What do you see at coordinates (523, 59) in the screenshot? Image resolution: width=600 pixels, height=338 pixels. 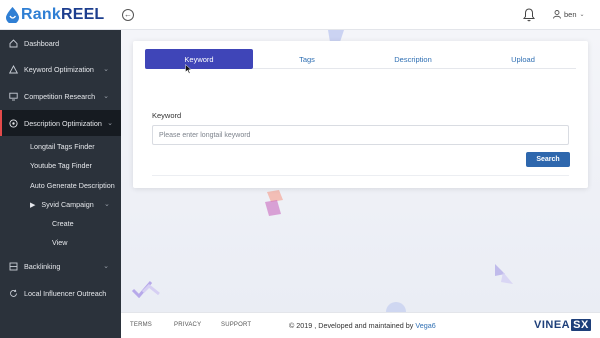 I see `tab-upload: Upload` at bounding box center [523, 59].